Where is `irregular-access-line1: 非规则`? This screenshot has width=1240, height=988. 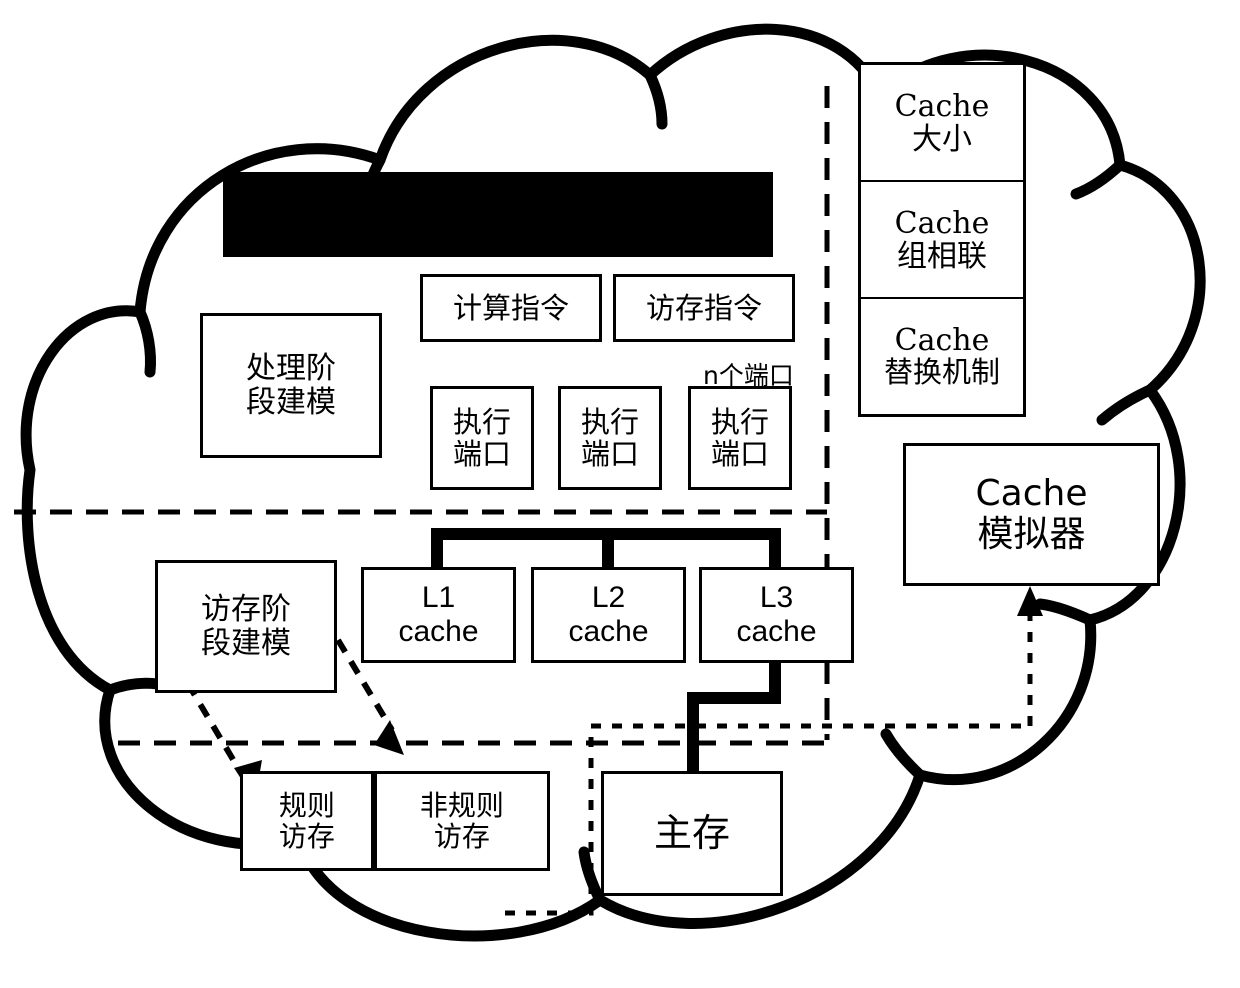
irregular-access-line1: 非规则 is located at coordinates (461, 805).